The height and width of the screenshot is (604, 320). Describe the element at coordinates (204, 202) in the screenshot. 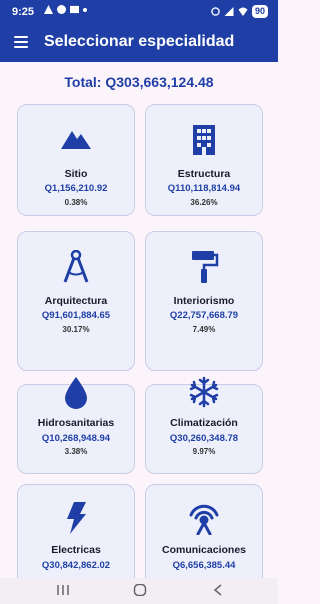

I see `card-percent: 36.26%` at that location.